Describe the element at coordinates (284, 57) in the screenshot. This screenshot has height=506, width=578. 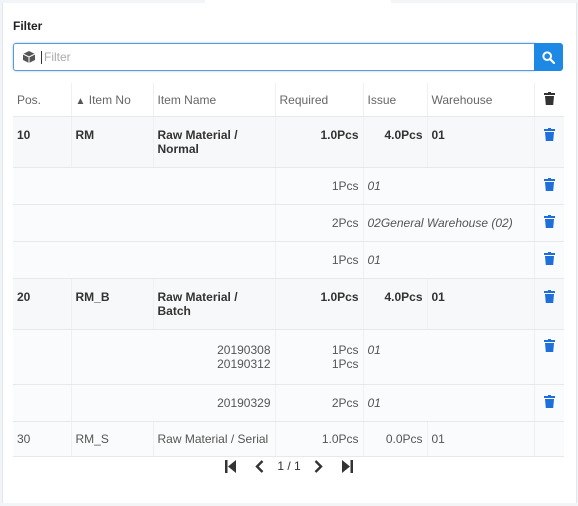
I see `filter-input` at that location.